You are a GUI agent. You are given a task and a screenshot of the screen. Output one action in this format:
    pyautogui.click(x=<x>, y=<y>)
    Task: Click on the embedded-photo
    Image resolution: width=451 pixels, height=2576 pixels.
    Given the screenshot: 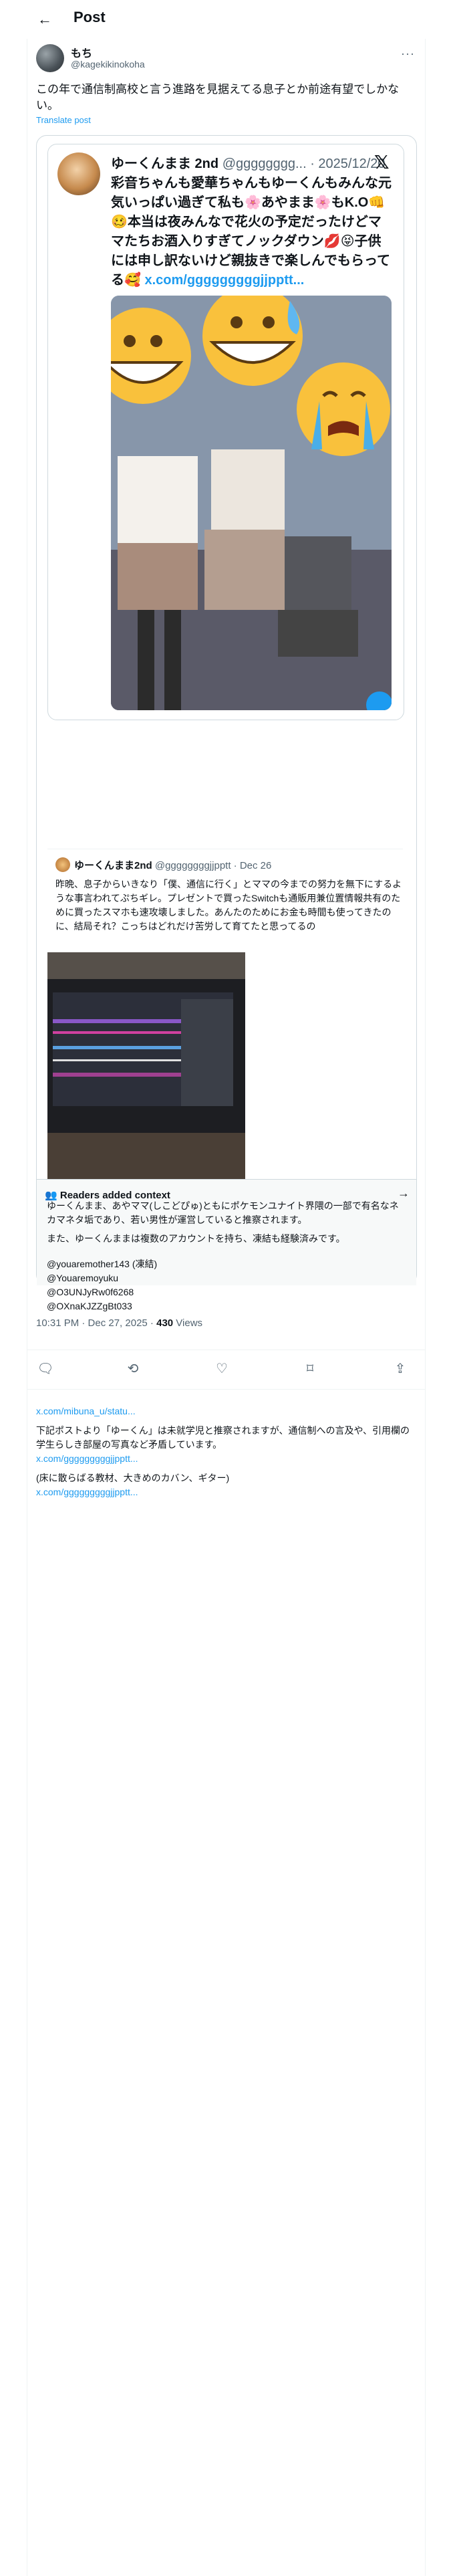 What is the action you would take?
    pyautogui.click(x=251, y=503)
    